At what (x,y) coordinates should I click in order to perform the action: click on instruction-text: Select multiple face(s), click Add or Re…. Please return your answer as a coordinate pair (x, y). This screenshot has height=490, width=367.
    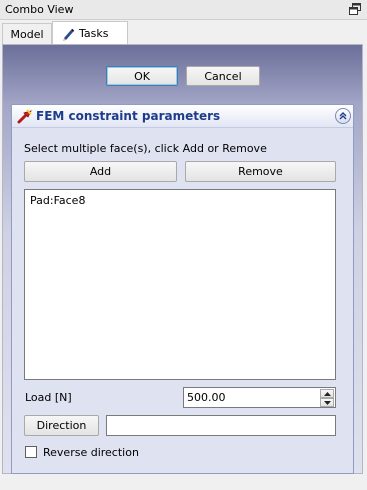
    Looking at the image, I should click on (145, 148).